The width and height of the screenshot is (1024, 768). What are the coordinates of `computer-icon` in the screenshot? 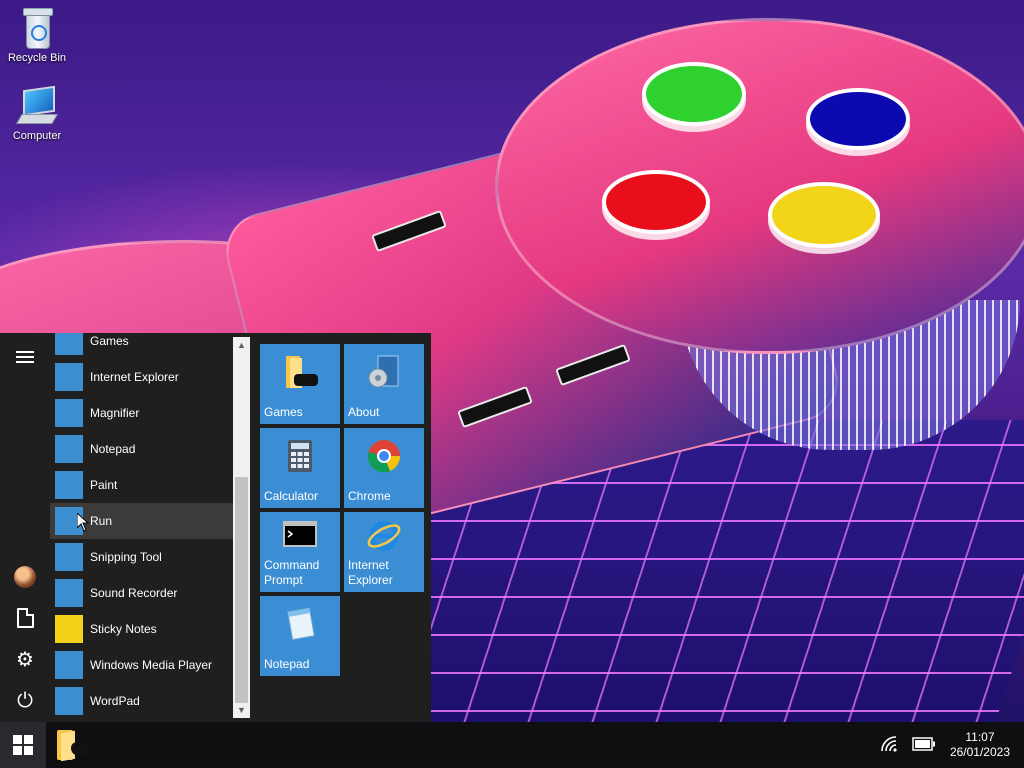 It's located at (37, 105).